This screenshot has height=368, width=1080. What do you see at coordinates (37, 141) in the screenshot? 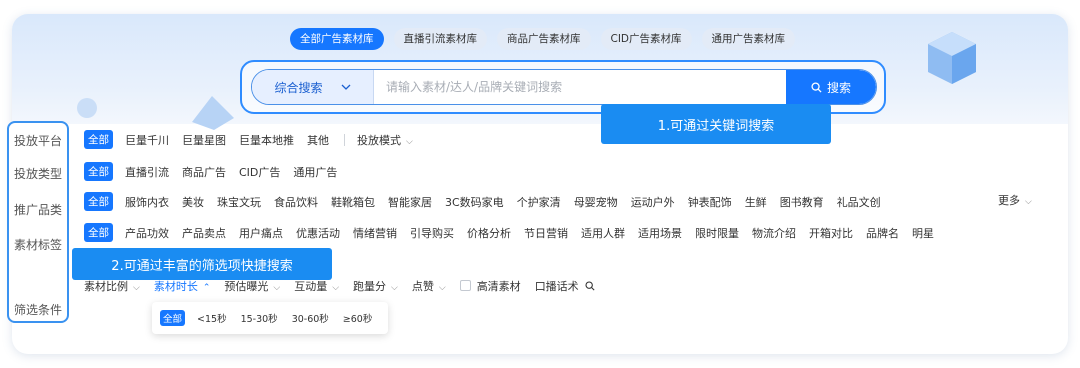
I see `sidebar-item-platform: 投放平台` at bounding box center [37, 141].